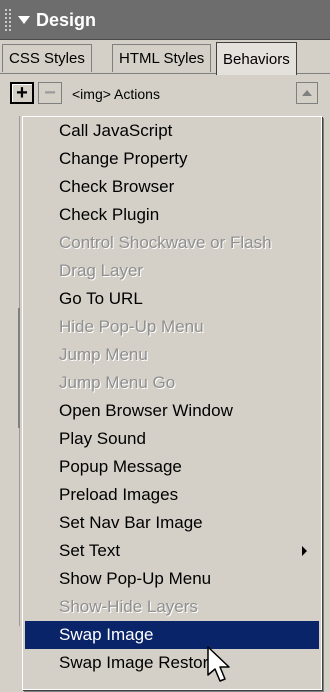  Describe the element at coordinates (218, 664) in the screenshot. I see `mouse-pointer-icon` at that location.